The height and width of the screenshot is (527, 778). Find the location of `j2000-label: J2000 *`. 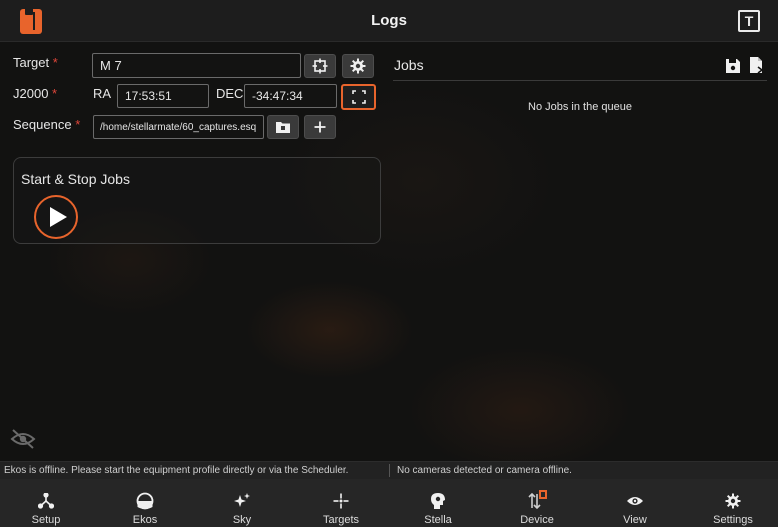

j2000-label: J2000 * is located at coordinates (35, 93).